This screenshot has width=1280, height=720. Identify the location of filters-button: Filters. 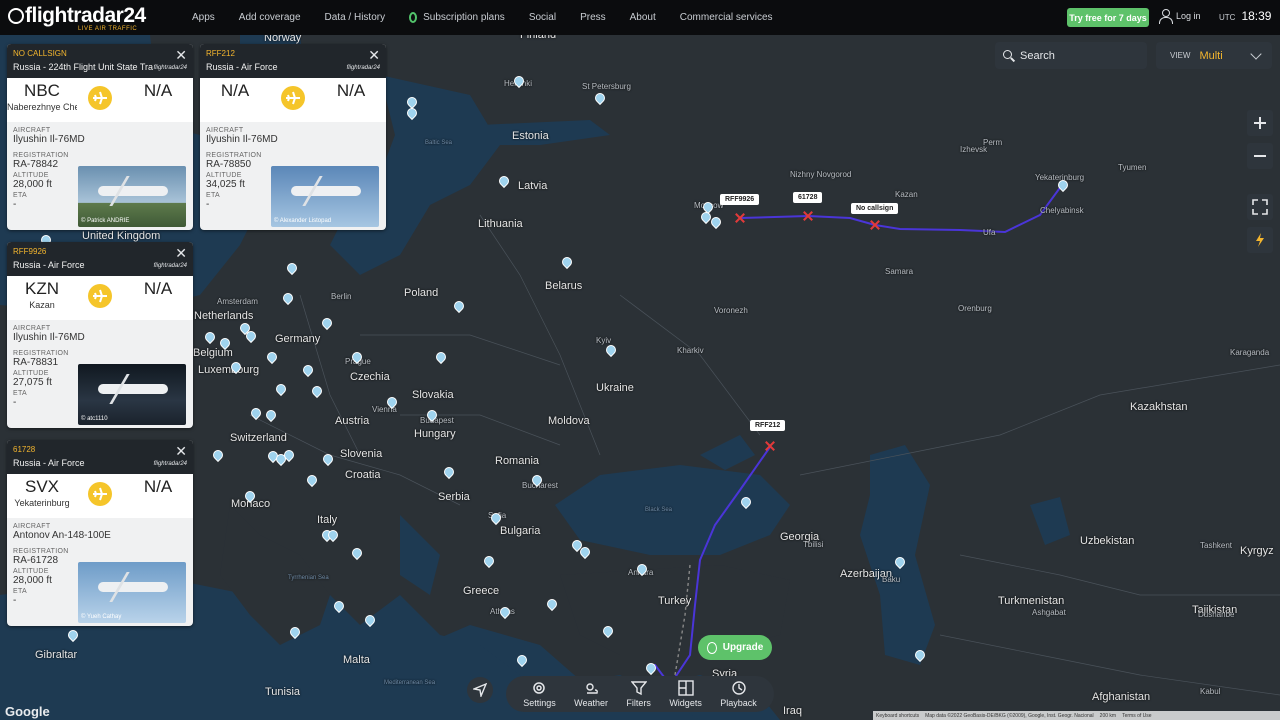
(638, 694).